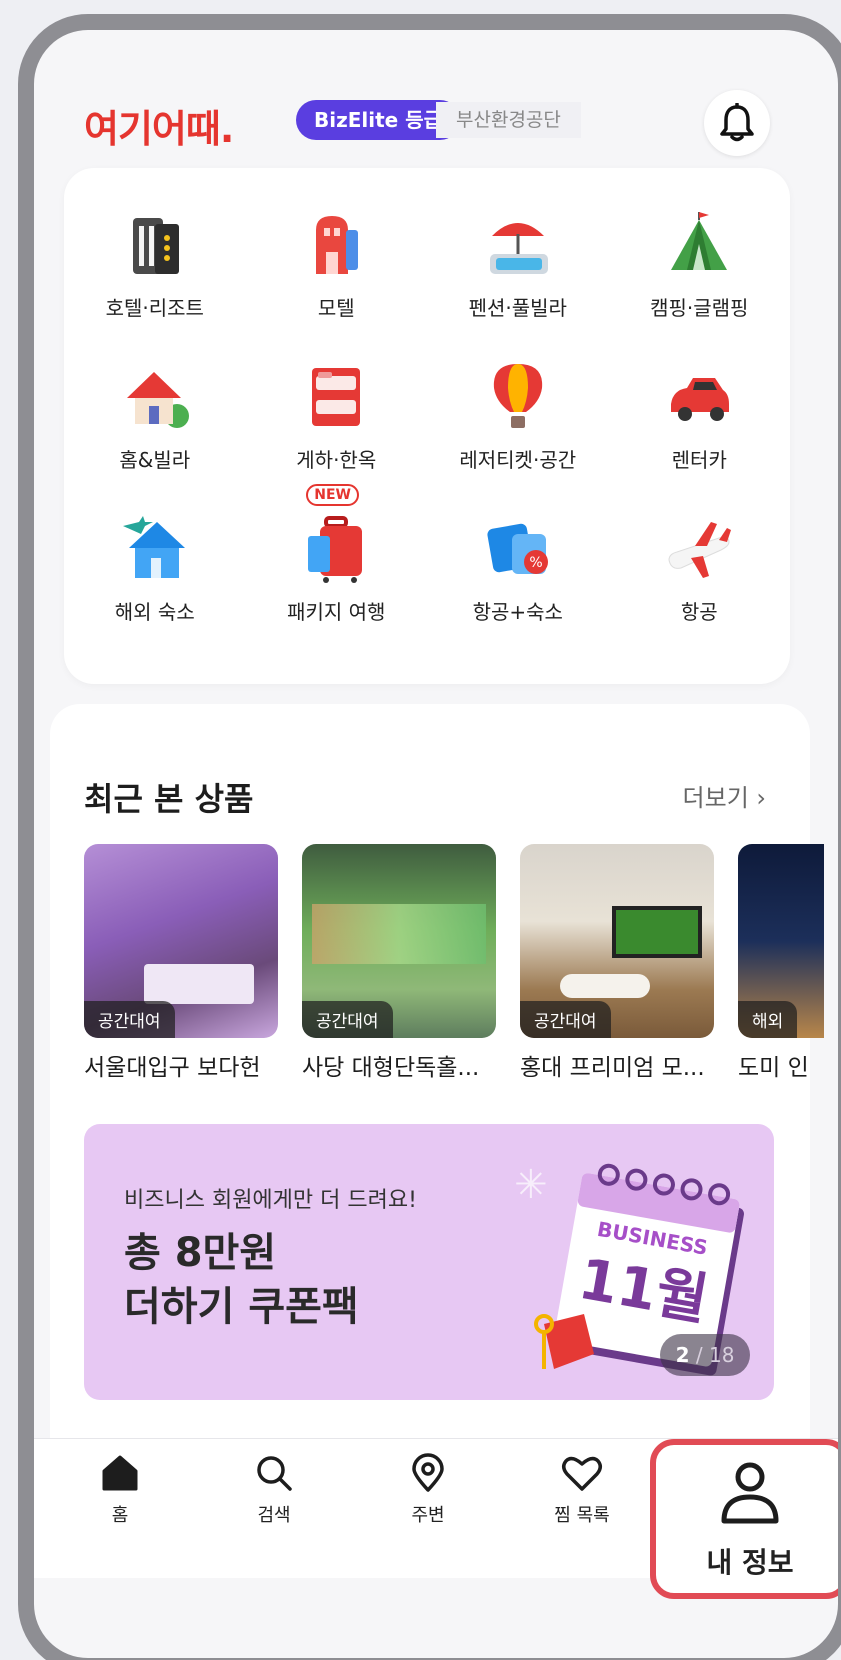 The height and width of the screenshot is (1660, 841). I want to click on nav-label: 주변, so click(428, 1515).